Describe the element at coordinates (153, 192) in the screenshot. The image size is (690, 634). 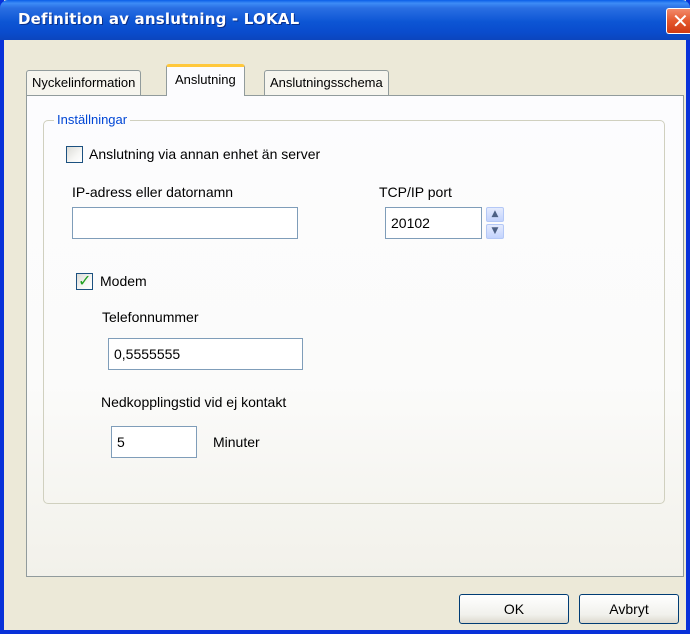
I see `ip-address-label: IP-adress eller datornamn` at that location.